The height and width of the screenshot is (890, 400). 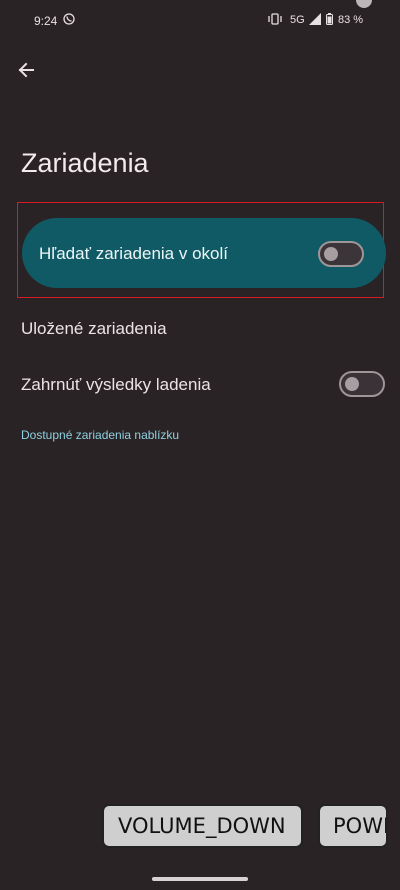 I want to click on signal-icon, so click(x=315, y=19).